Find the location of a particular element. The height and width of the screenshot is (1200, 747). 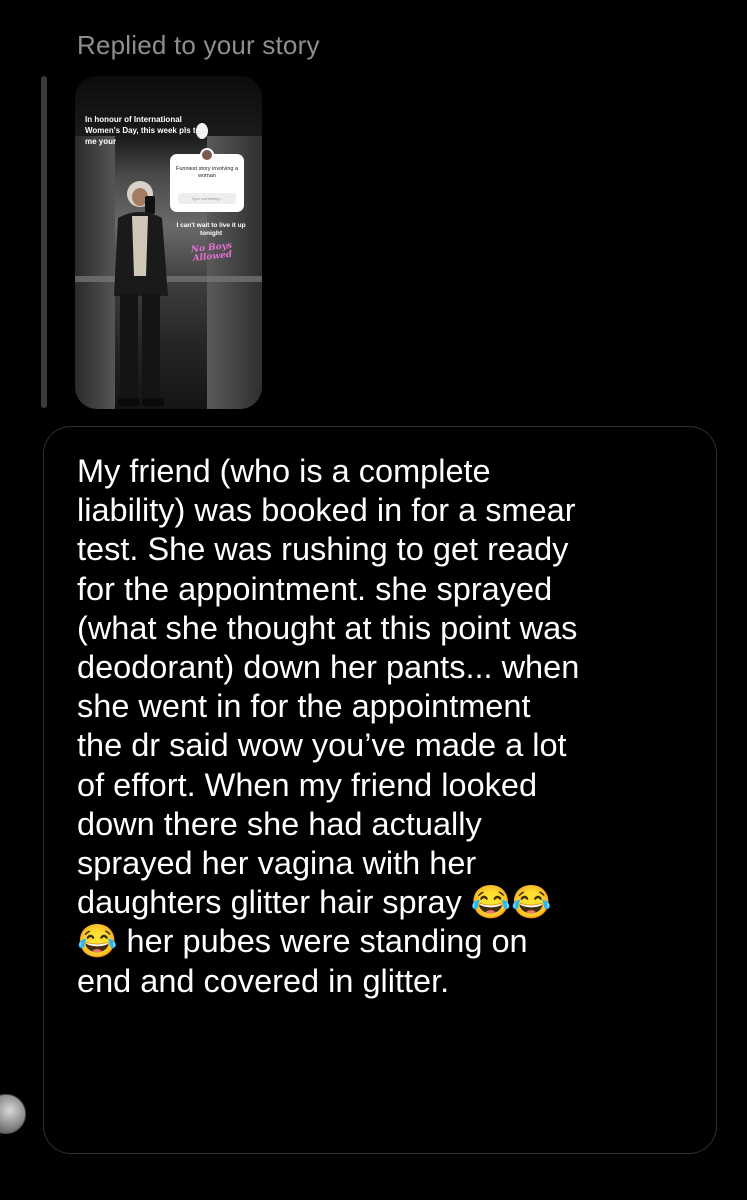

reply-context-label: Replied to your story is located at coordinates (198, 45).